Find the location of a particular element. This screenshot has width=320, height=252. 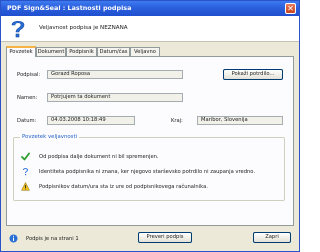

title-bar: PDF Sign&Seal : Lastnosti podpisa ✕ is located at coordinates (150, 8).